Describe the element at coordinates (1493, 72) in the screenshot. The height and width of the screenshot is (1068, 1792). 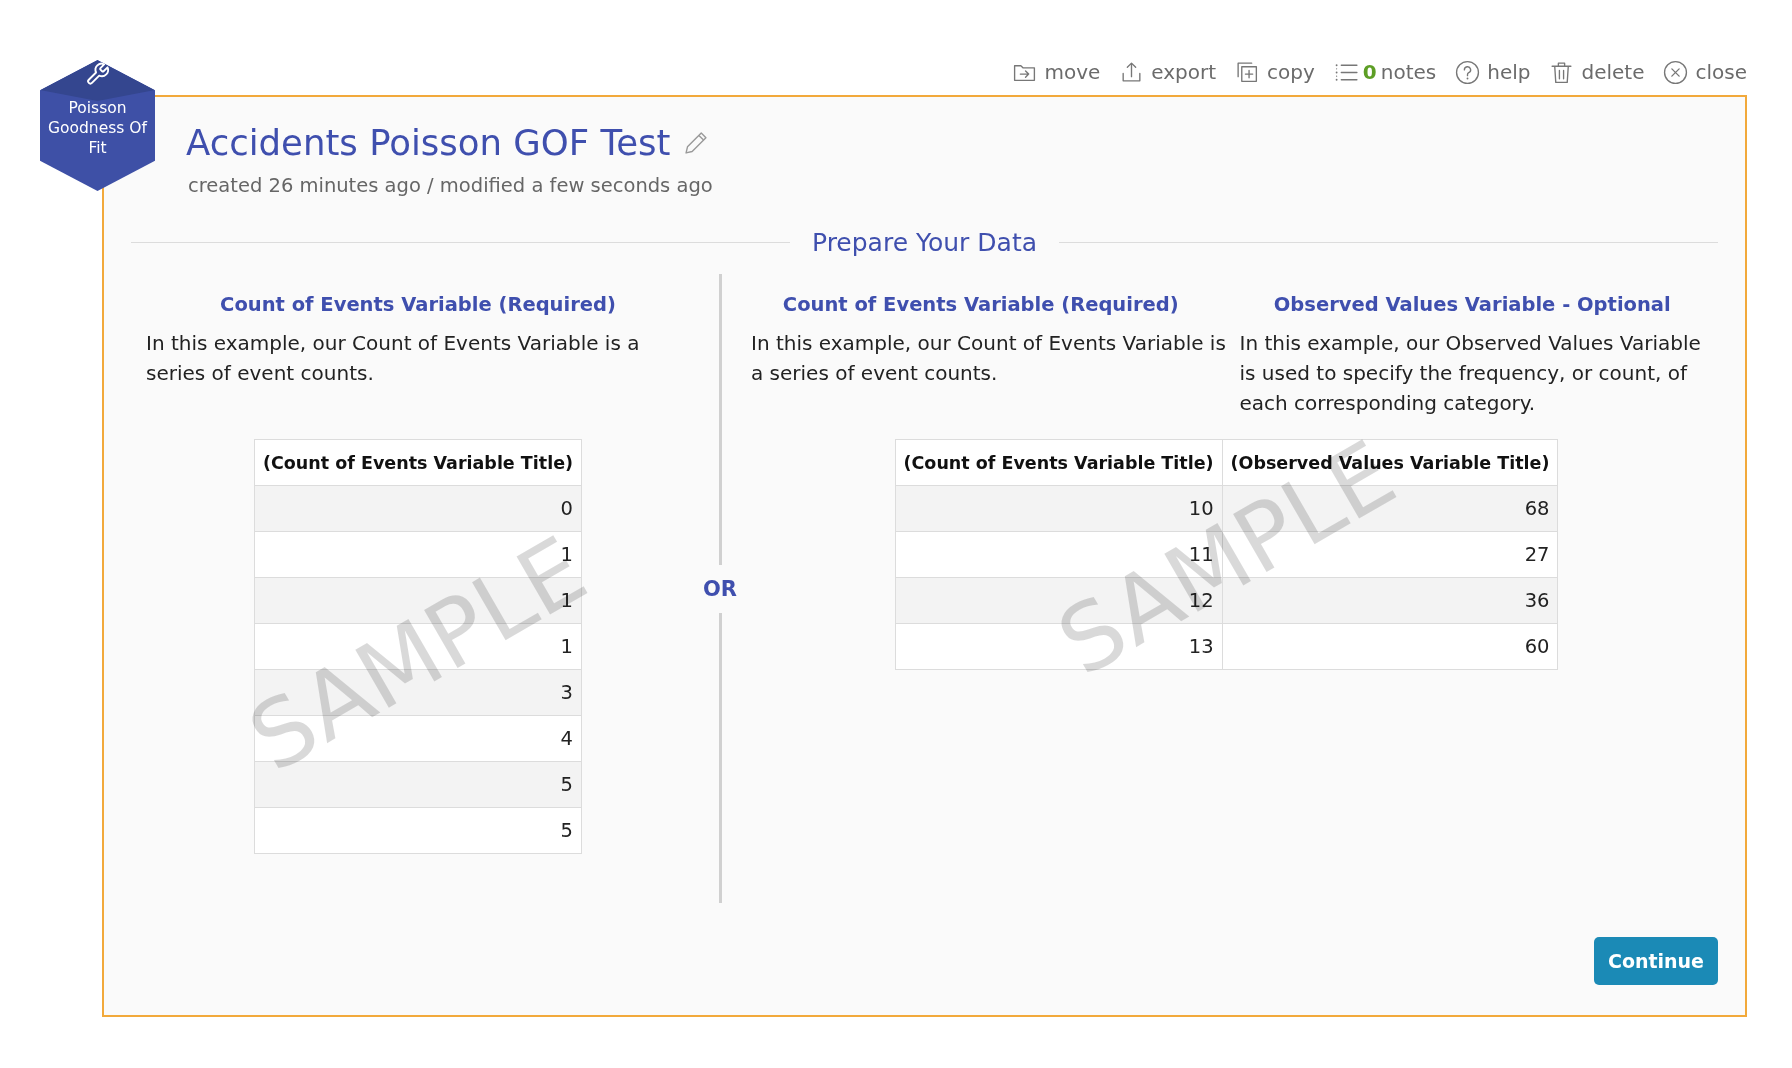
I see `help-button: help` at that location.